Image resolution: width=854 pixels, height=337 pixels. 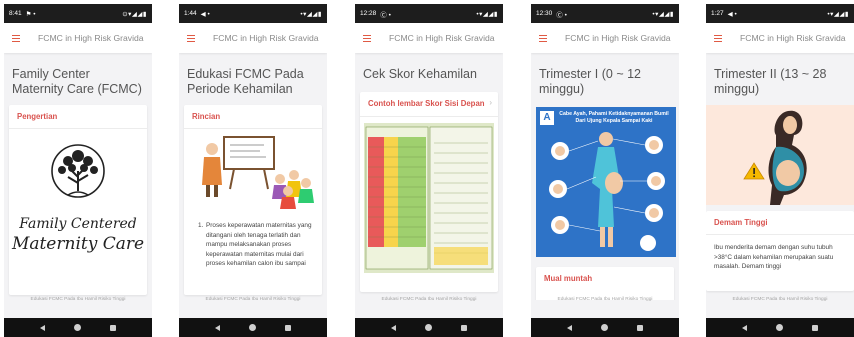 What do you see at coordinates (15, 13) in the screenshot?
I see `status-time: 8:41` at bounding box center [15, 13].